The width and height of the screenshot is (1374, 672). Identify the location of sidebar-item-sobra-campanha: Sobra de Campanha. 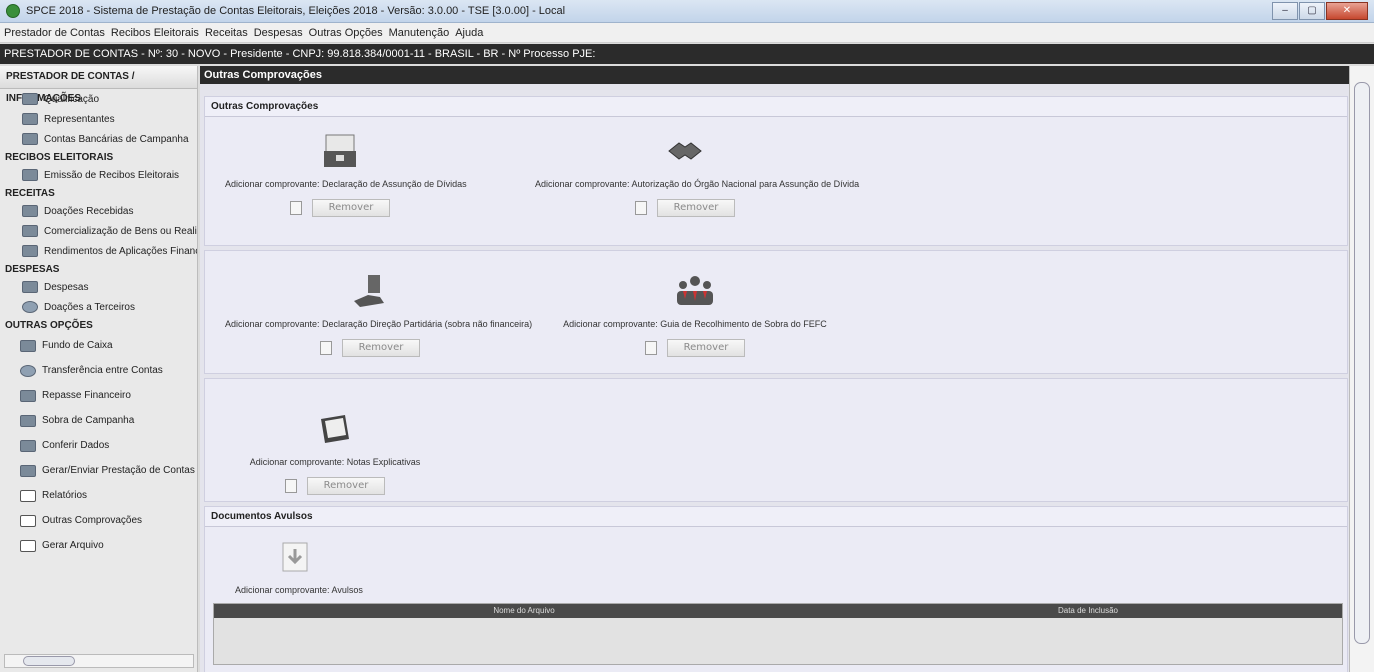
(98, 420).